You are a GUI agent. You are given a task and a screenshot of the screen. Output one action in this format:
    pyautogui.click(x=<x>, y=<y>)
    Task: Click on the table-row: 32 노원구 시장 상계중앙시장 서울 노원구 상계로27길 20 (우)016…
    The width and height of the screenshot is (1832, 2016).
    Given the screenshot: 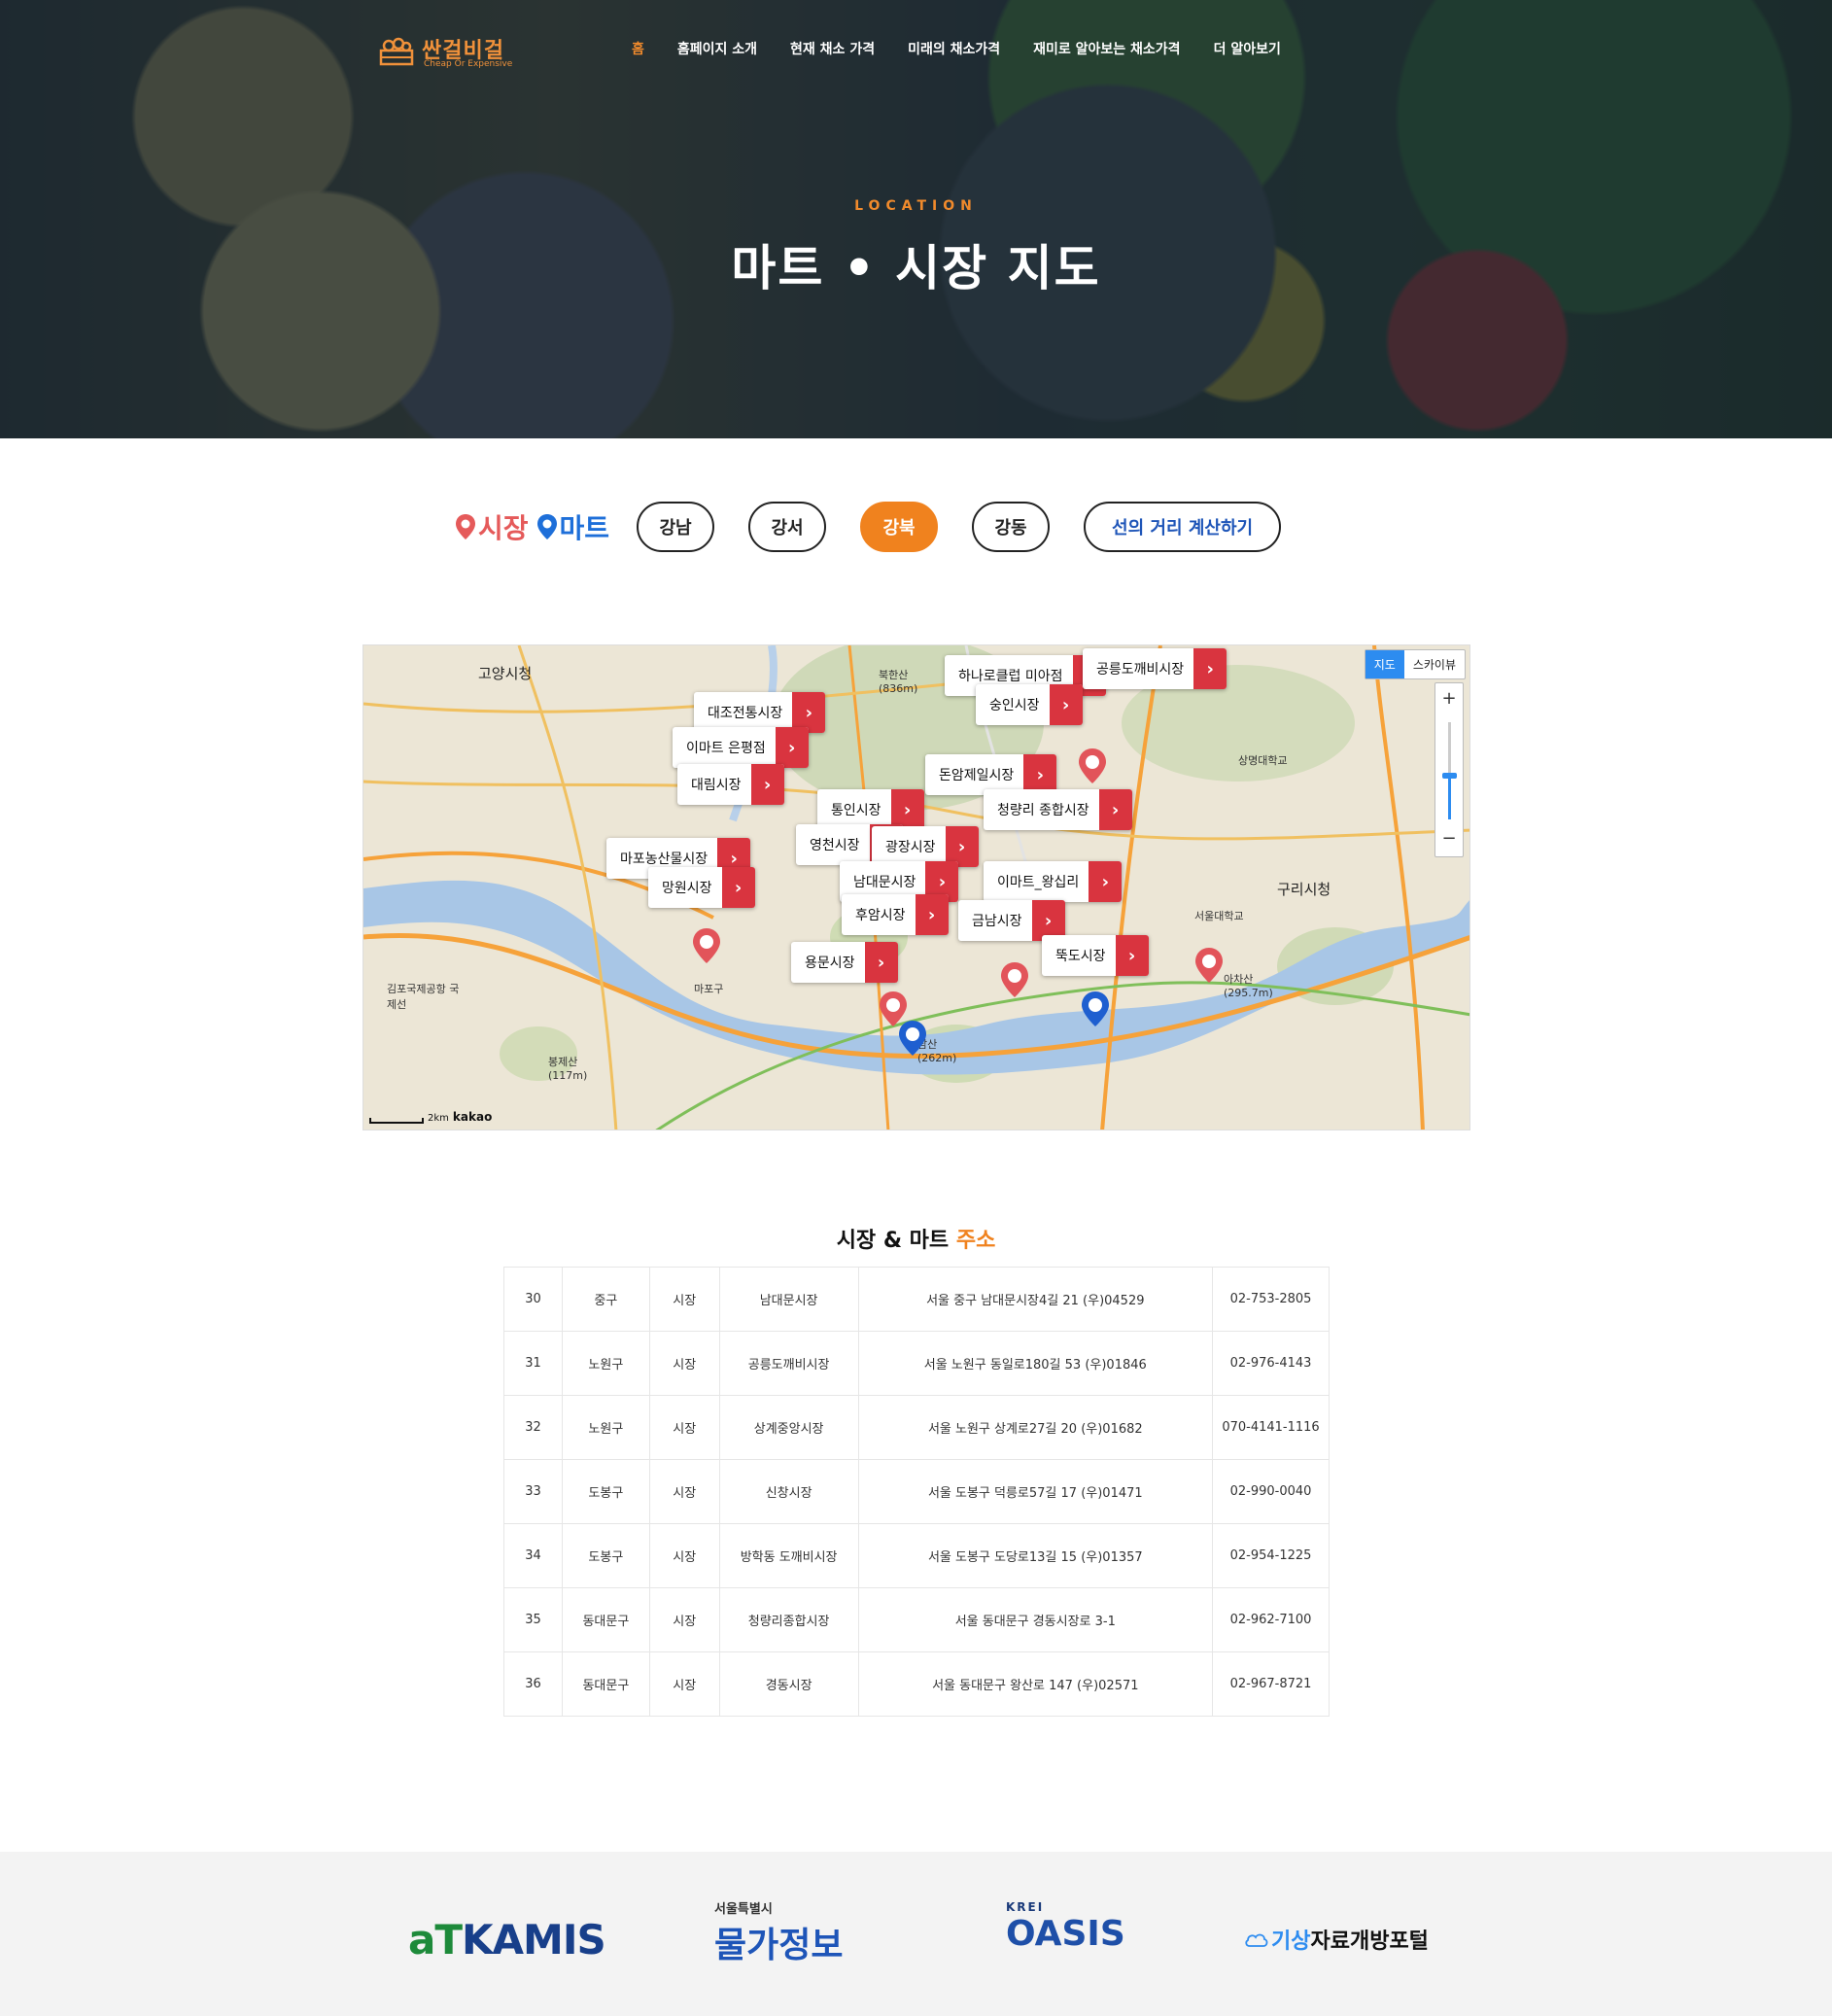 What is the action you would take?
    pyautogui.click(x=917, y=1427)
    